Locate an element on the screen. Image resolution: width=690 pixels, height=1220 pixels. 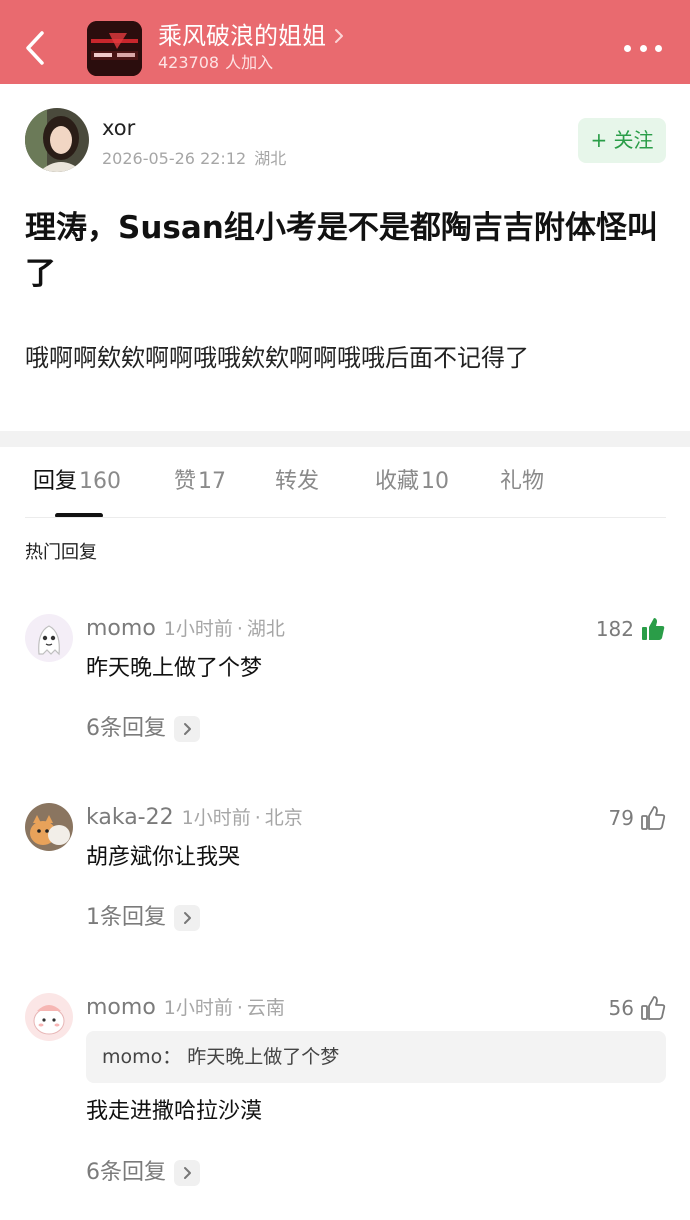
group-avatar is located at coordinates (114, 48).